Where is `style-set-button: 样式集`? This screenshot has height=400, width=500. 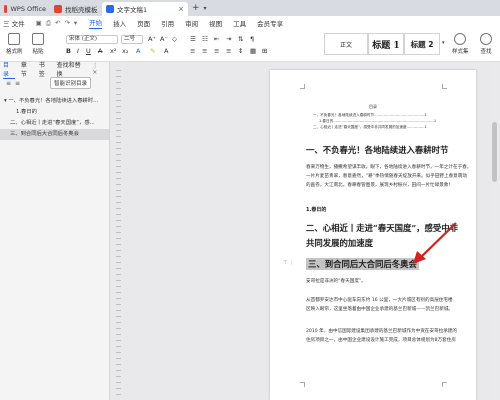
style-set-button: 样式集 is located at coordinates (460, 44).